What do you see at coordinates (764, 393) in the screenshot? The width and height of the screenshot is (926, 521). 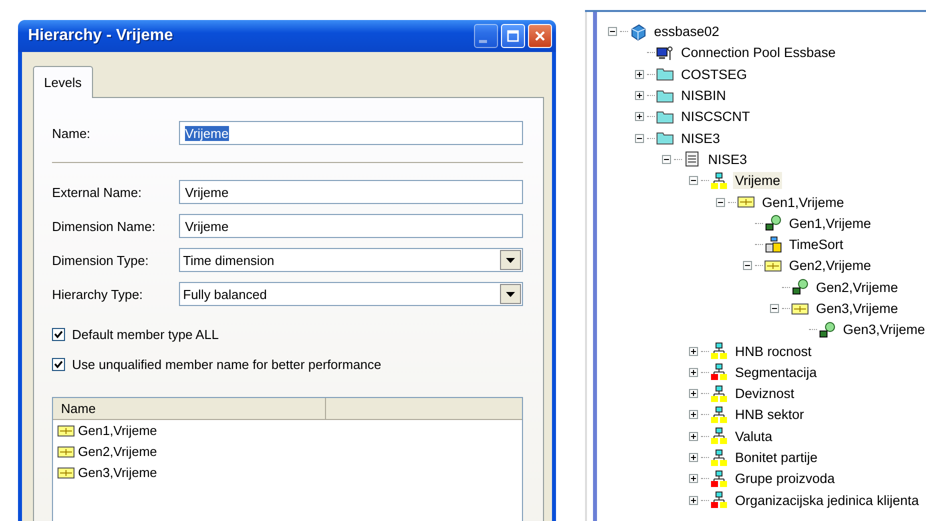 I see `tree-item: Deviznost` at bounding box center [764, 393].